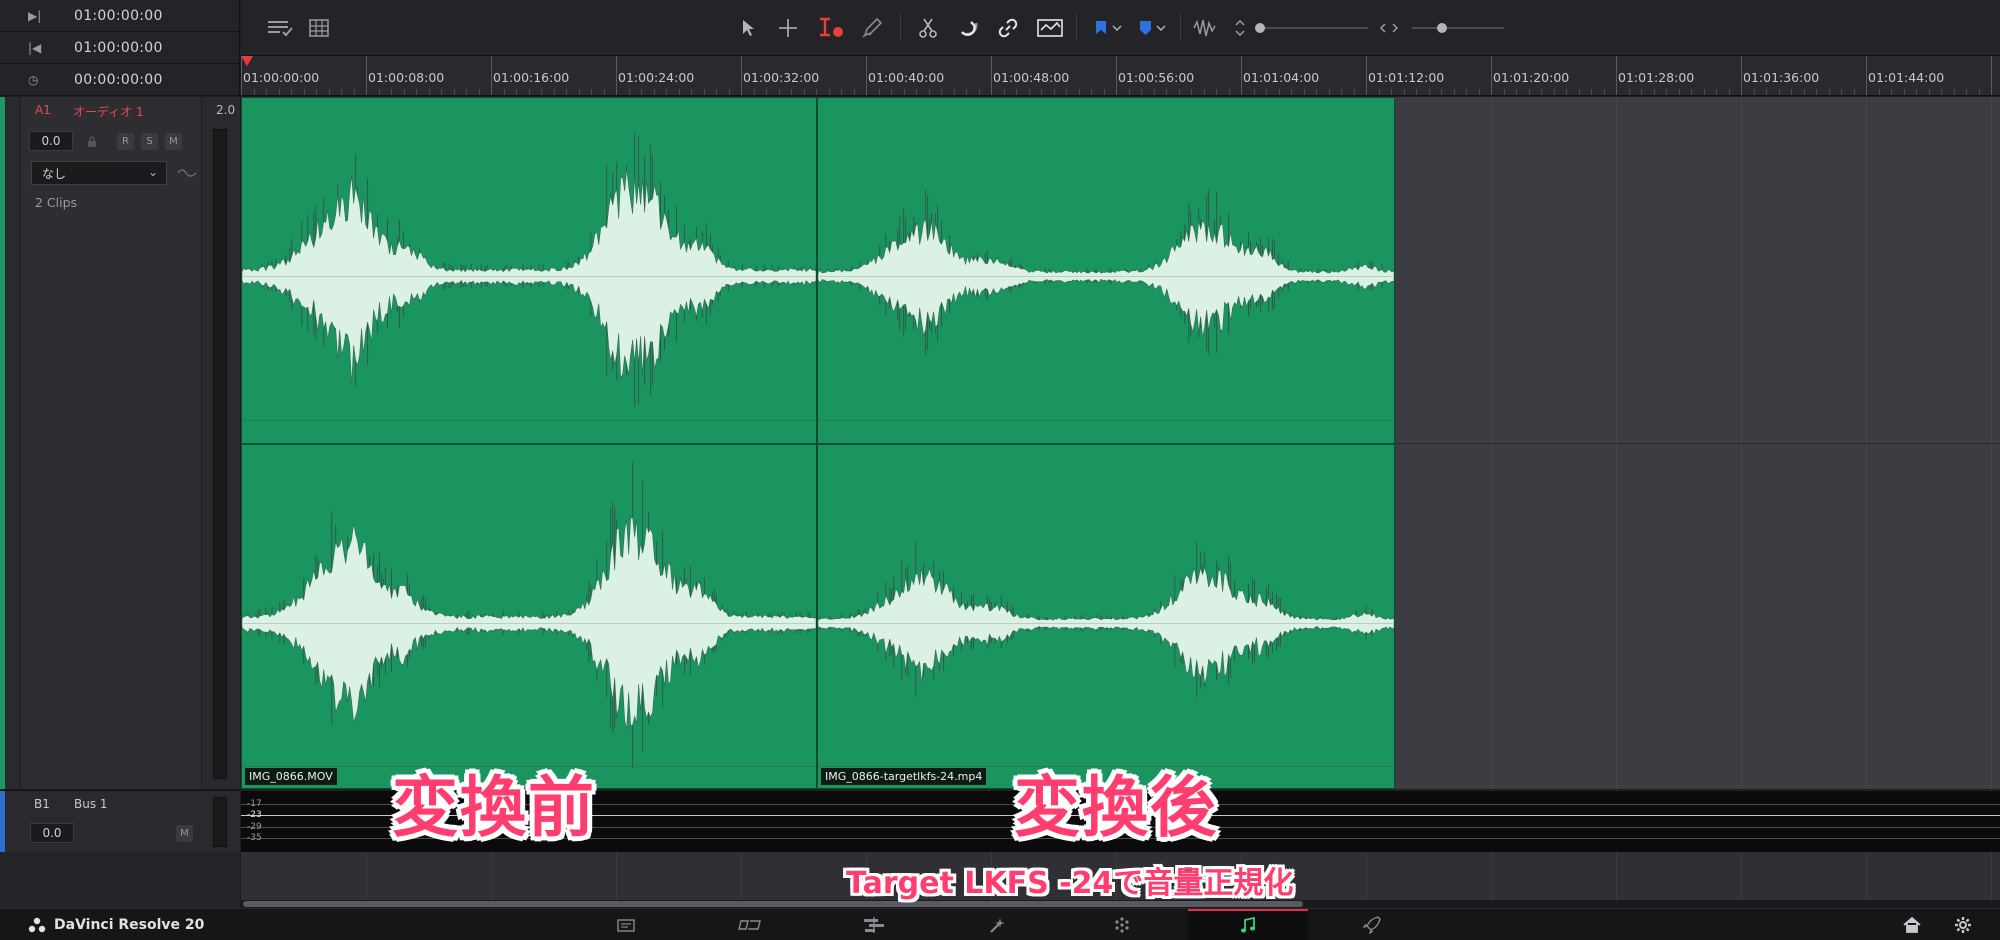 The height and width of the screenshot is (940, 2000). What do you see at coordinates (1152, 28) in the screenshot?
I see `marker-dropdown` at bounding box center [1152, 28].